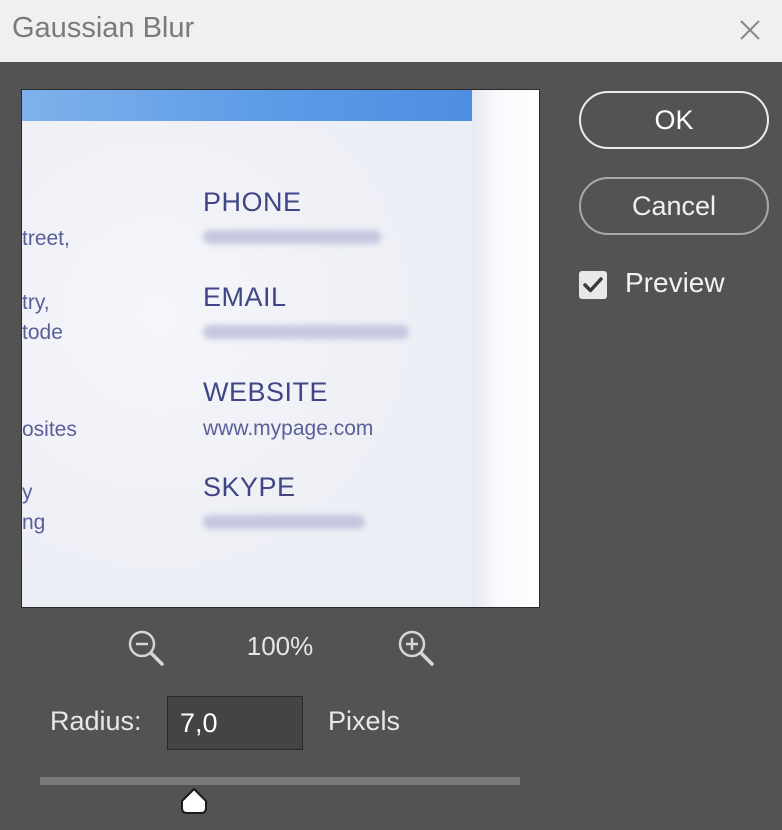 The width and height of the screenshot is (782, 830). I want to click on preview-label-phone: PHONE, so click(252, 202).